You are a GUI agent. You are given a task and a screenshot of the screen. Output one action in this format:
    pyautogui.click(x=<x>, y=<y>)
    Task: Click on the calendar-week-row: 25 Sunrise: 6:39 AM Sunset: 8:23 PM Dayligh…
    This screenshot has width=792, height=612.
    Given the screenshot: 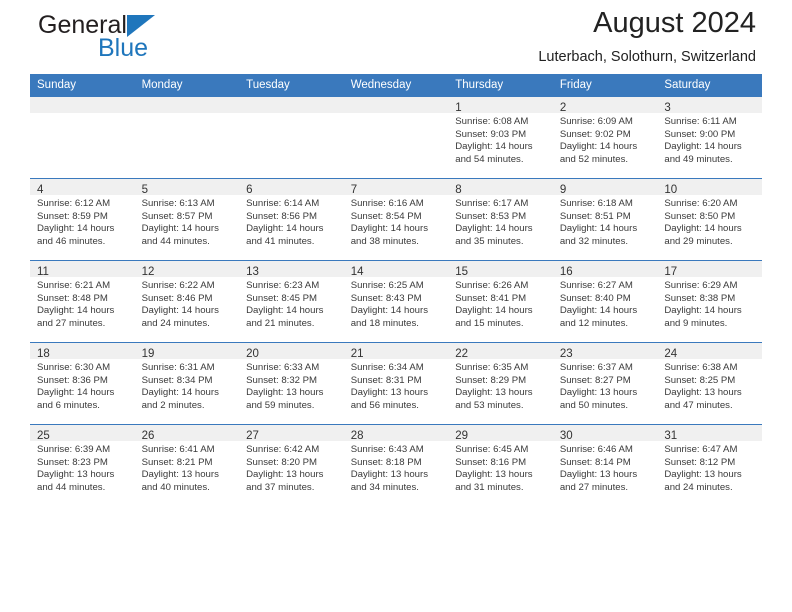 What is the action you would take?
    pyautogui.click(x=396, y=465)
    